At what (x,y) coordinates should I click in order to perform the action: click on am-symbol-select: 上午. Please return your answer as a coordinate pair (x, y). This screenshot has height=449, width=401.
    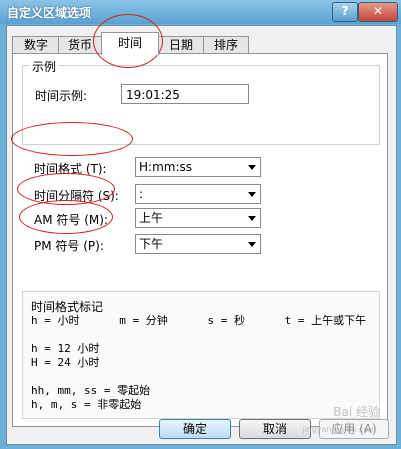
    Looking at the image, I should click on (198, 218).